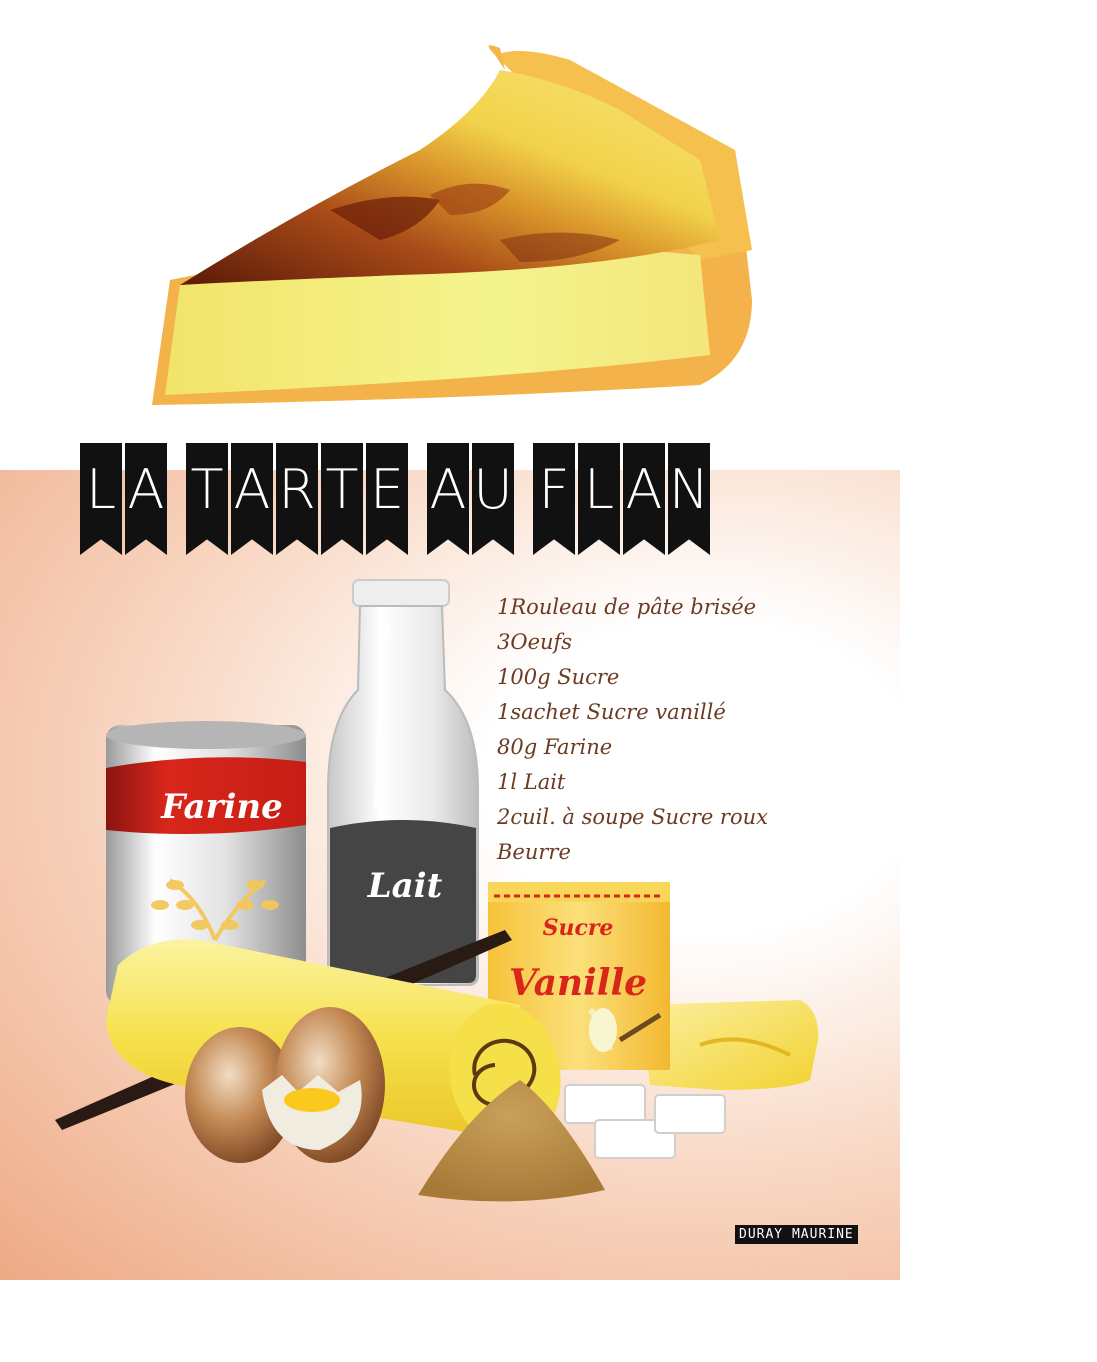  I want to click on title-word: AU, so click(472, 500).